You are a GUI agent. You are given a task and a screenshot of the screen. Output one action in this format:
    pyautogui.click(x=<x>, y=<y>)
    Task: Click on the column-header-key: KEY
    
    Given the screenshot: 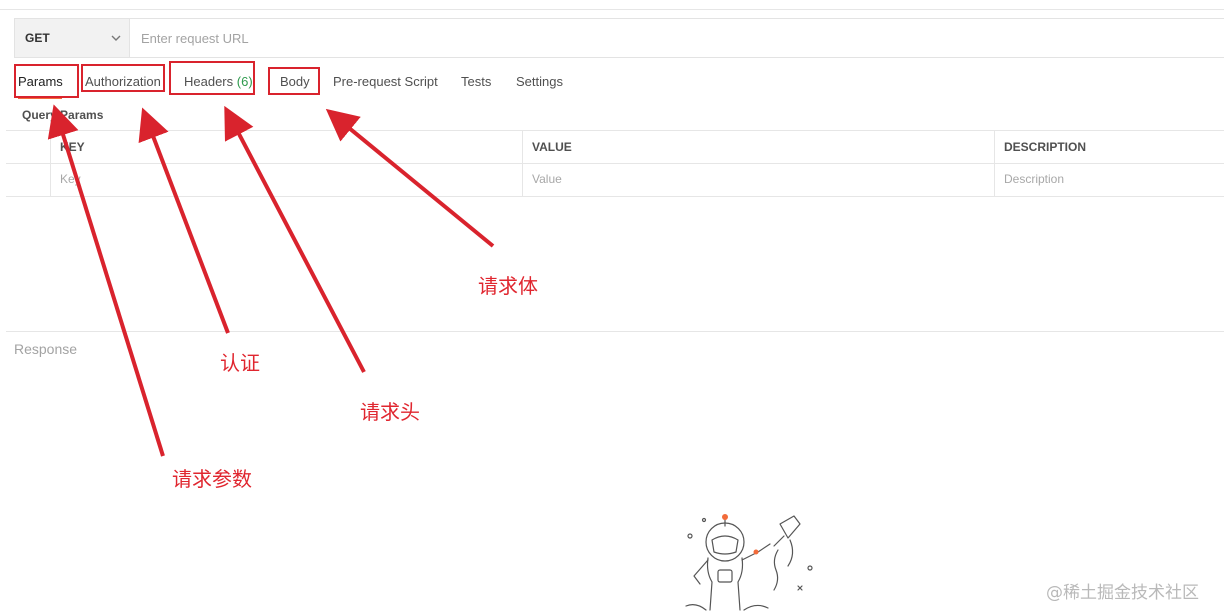 What is the action you would take?
    pyautogui.click(x=72, y=147)
    